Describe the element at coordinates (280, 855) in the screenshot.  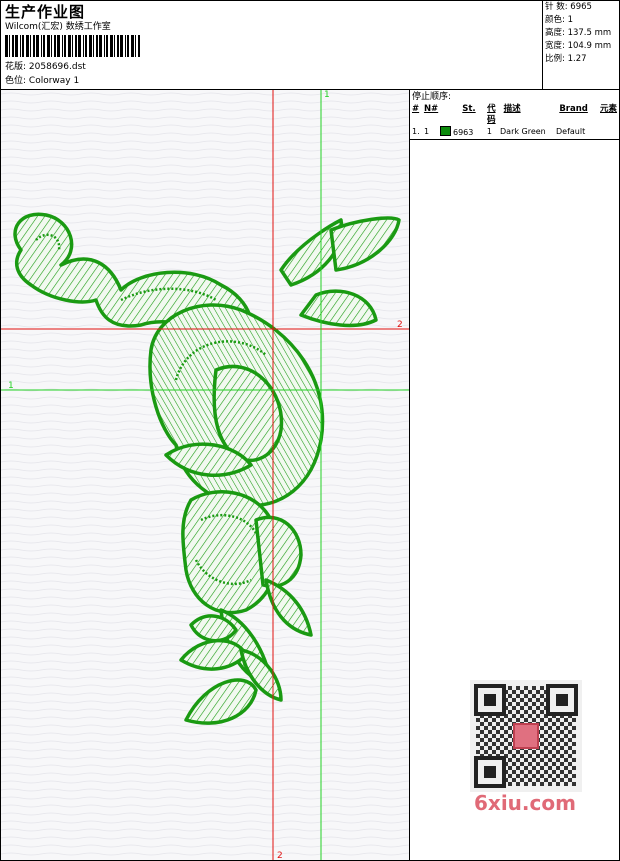
I see `red-v-guide-label: 2` at that location.